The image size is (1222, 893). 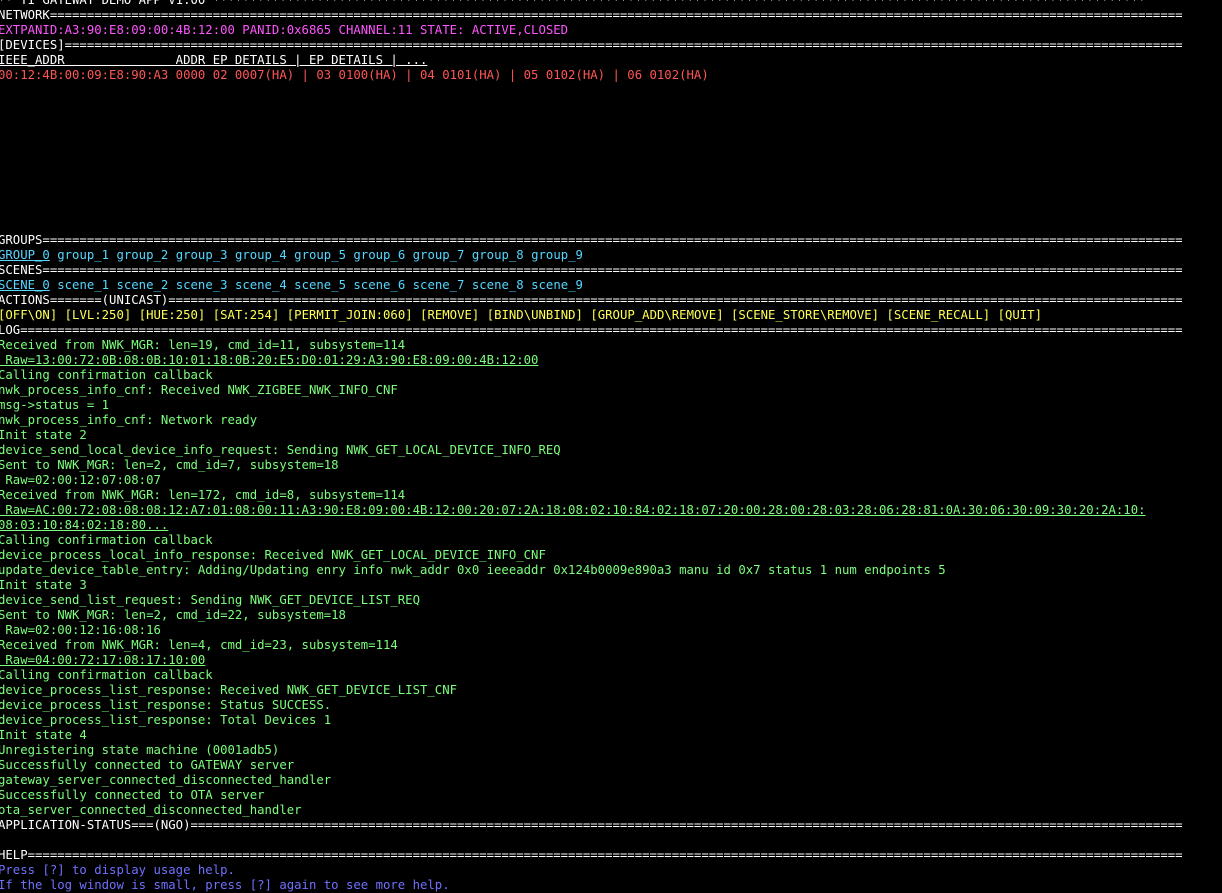 What do you see at coordinates (140, 750) in the screenshot?
I see `log-line: Unregistering state machine (0001adb5)` at bounding box center [140, 750].